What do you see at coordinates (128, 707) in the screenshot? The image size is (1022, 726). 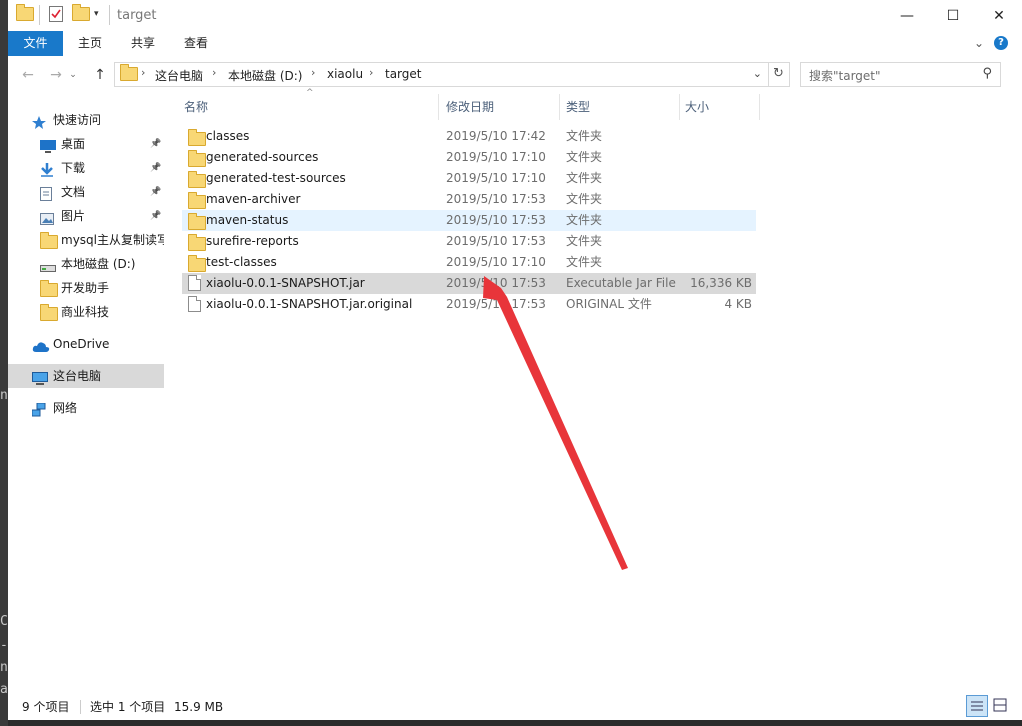 I see `selected-count: 选中 1 个项目` at bounding box center [128, 707].